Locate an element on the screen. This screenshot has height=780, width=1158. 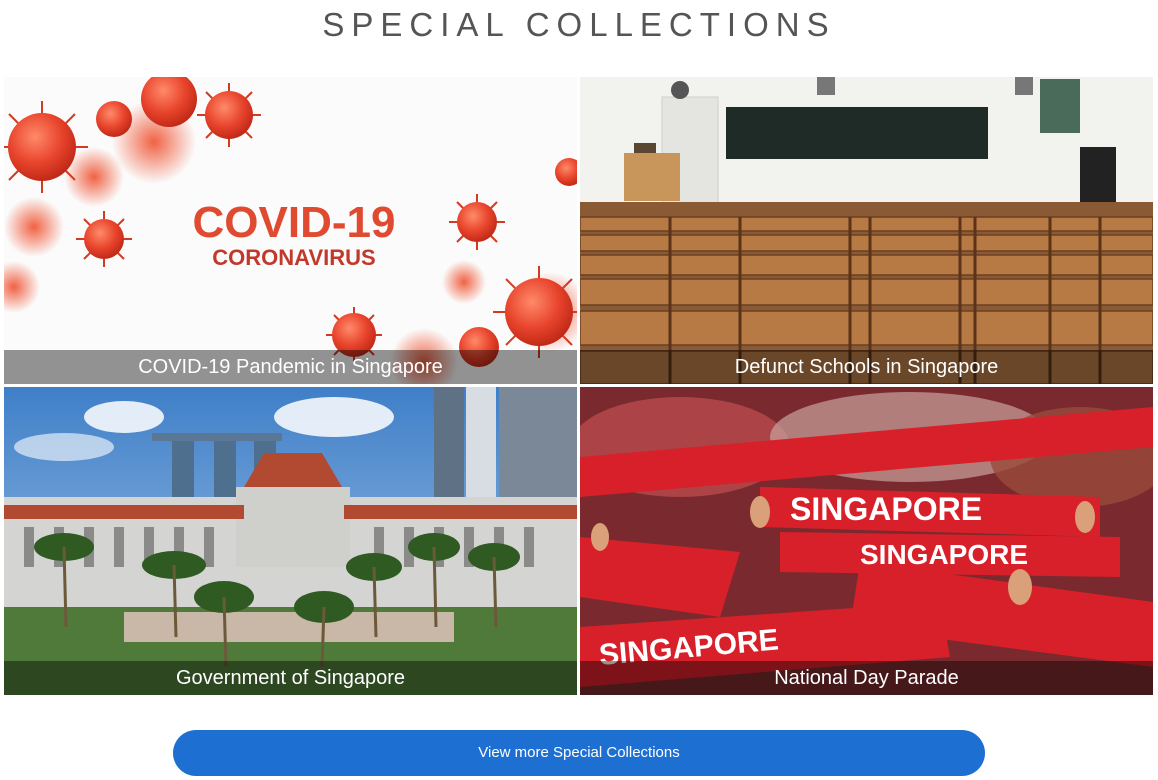
section-title: SPECIAL COLLECTIONS is located at coordinates (579, 24).